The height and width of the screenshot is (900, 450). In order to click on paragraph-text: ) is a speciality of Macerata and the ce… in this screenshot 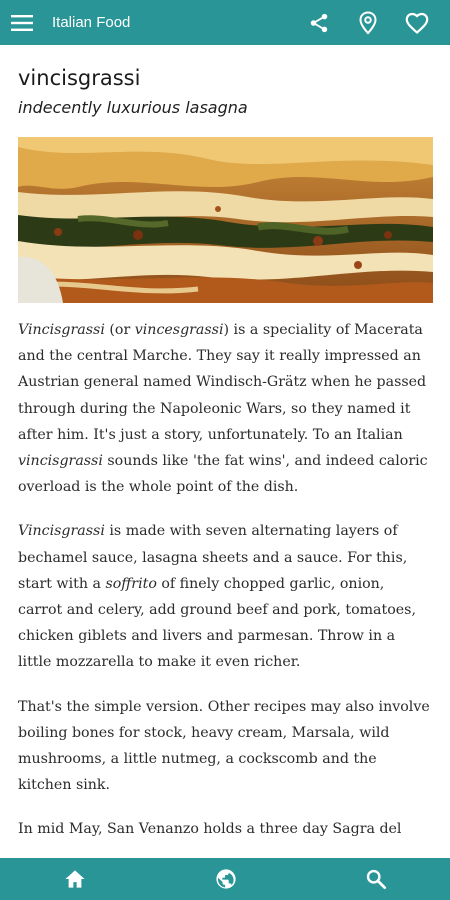, I will do `click(222, 382)`.